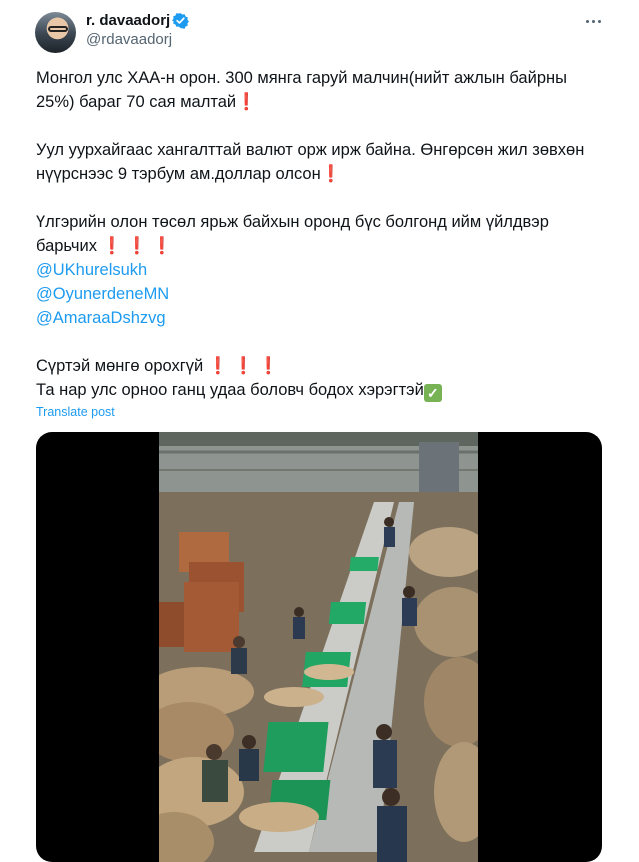  I want to click on verified-badge-icon, so click(180, 20).